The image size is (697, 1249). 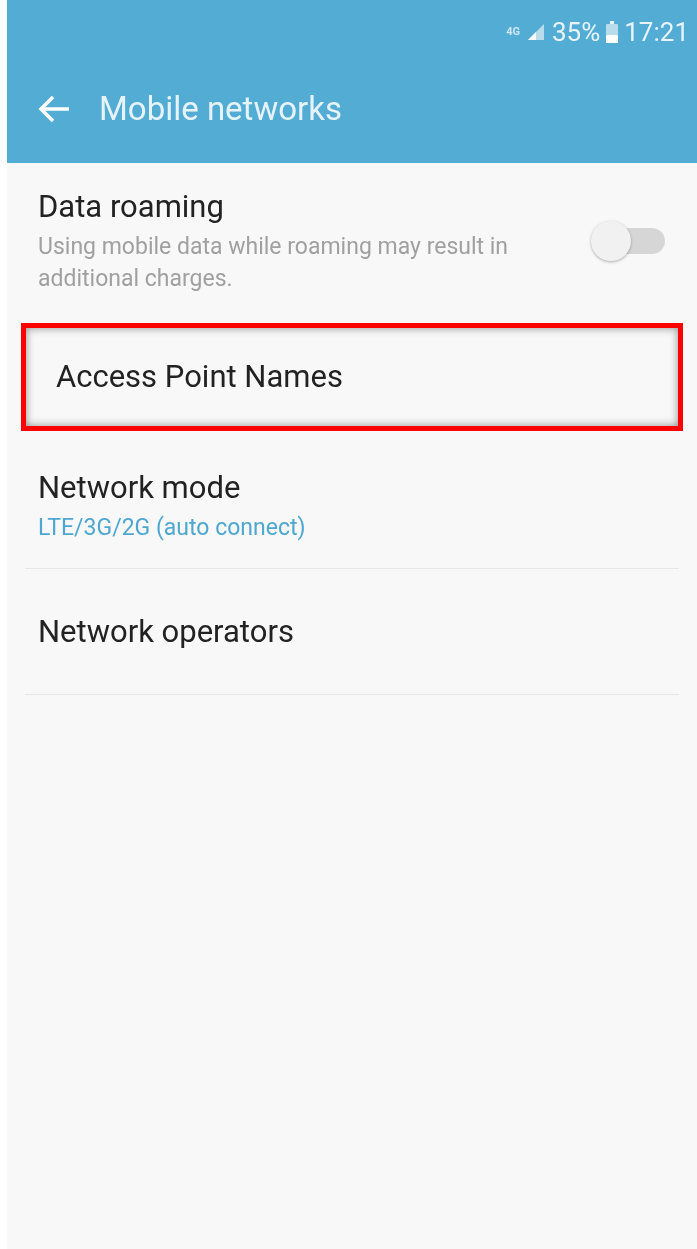 I want to click on clock: 17:21, so click(x=656, y=32).